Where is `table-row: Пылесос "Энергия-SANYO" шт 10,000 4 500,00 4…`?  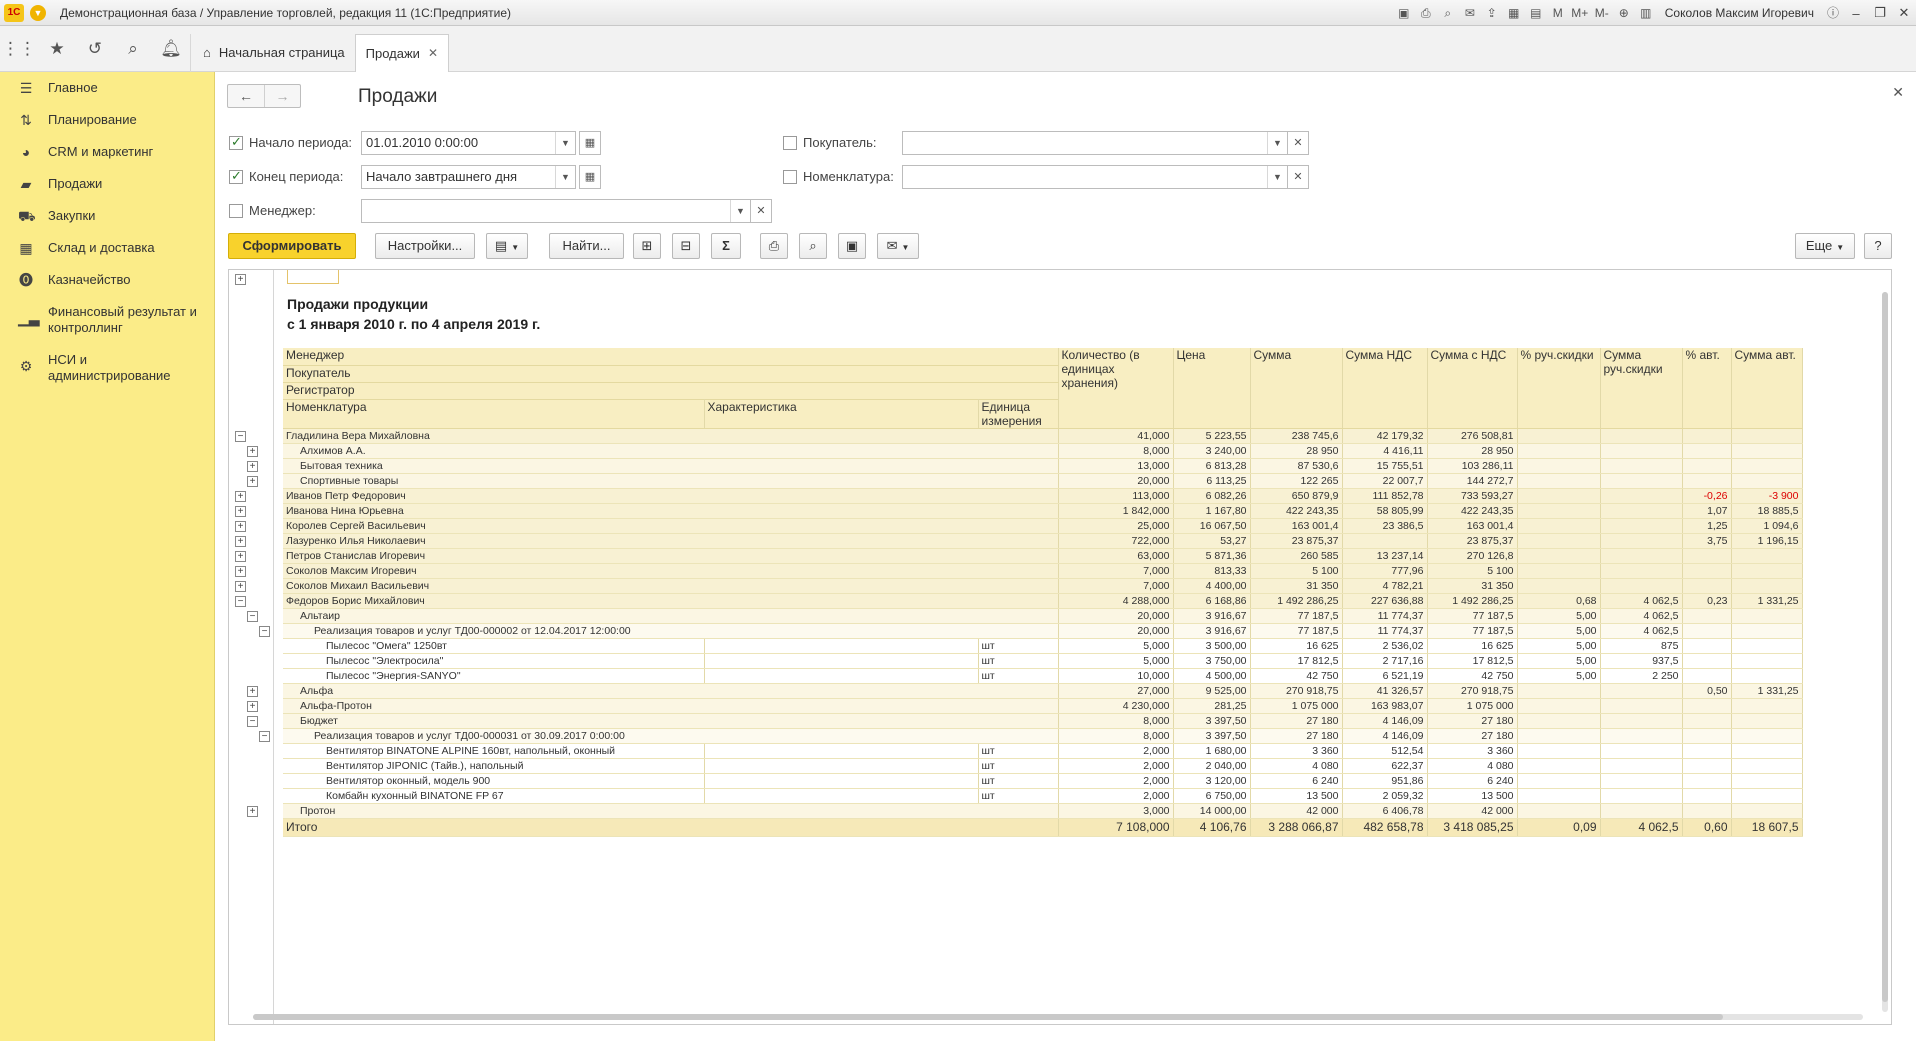 table-row: Пылесос "Энергия-SANYO" шт 10,000 4 500,00 4… is located at coordinates (1043, 676).